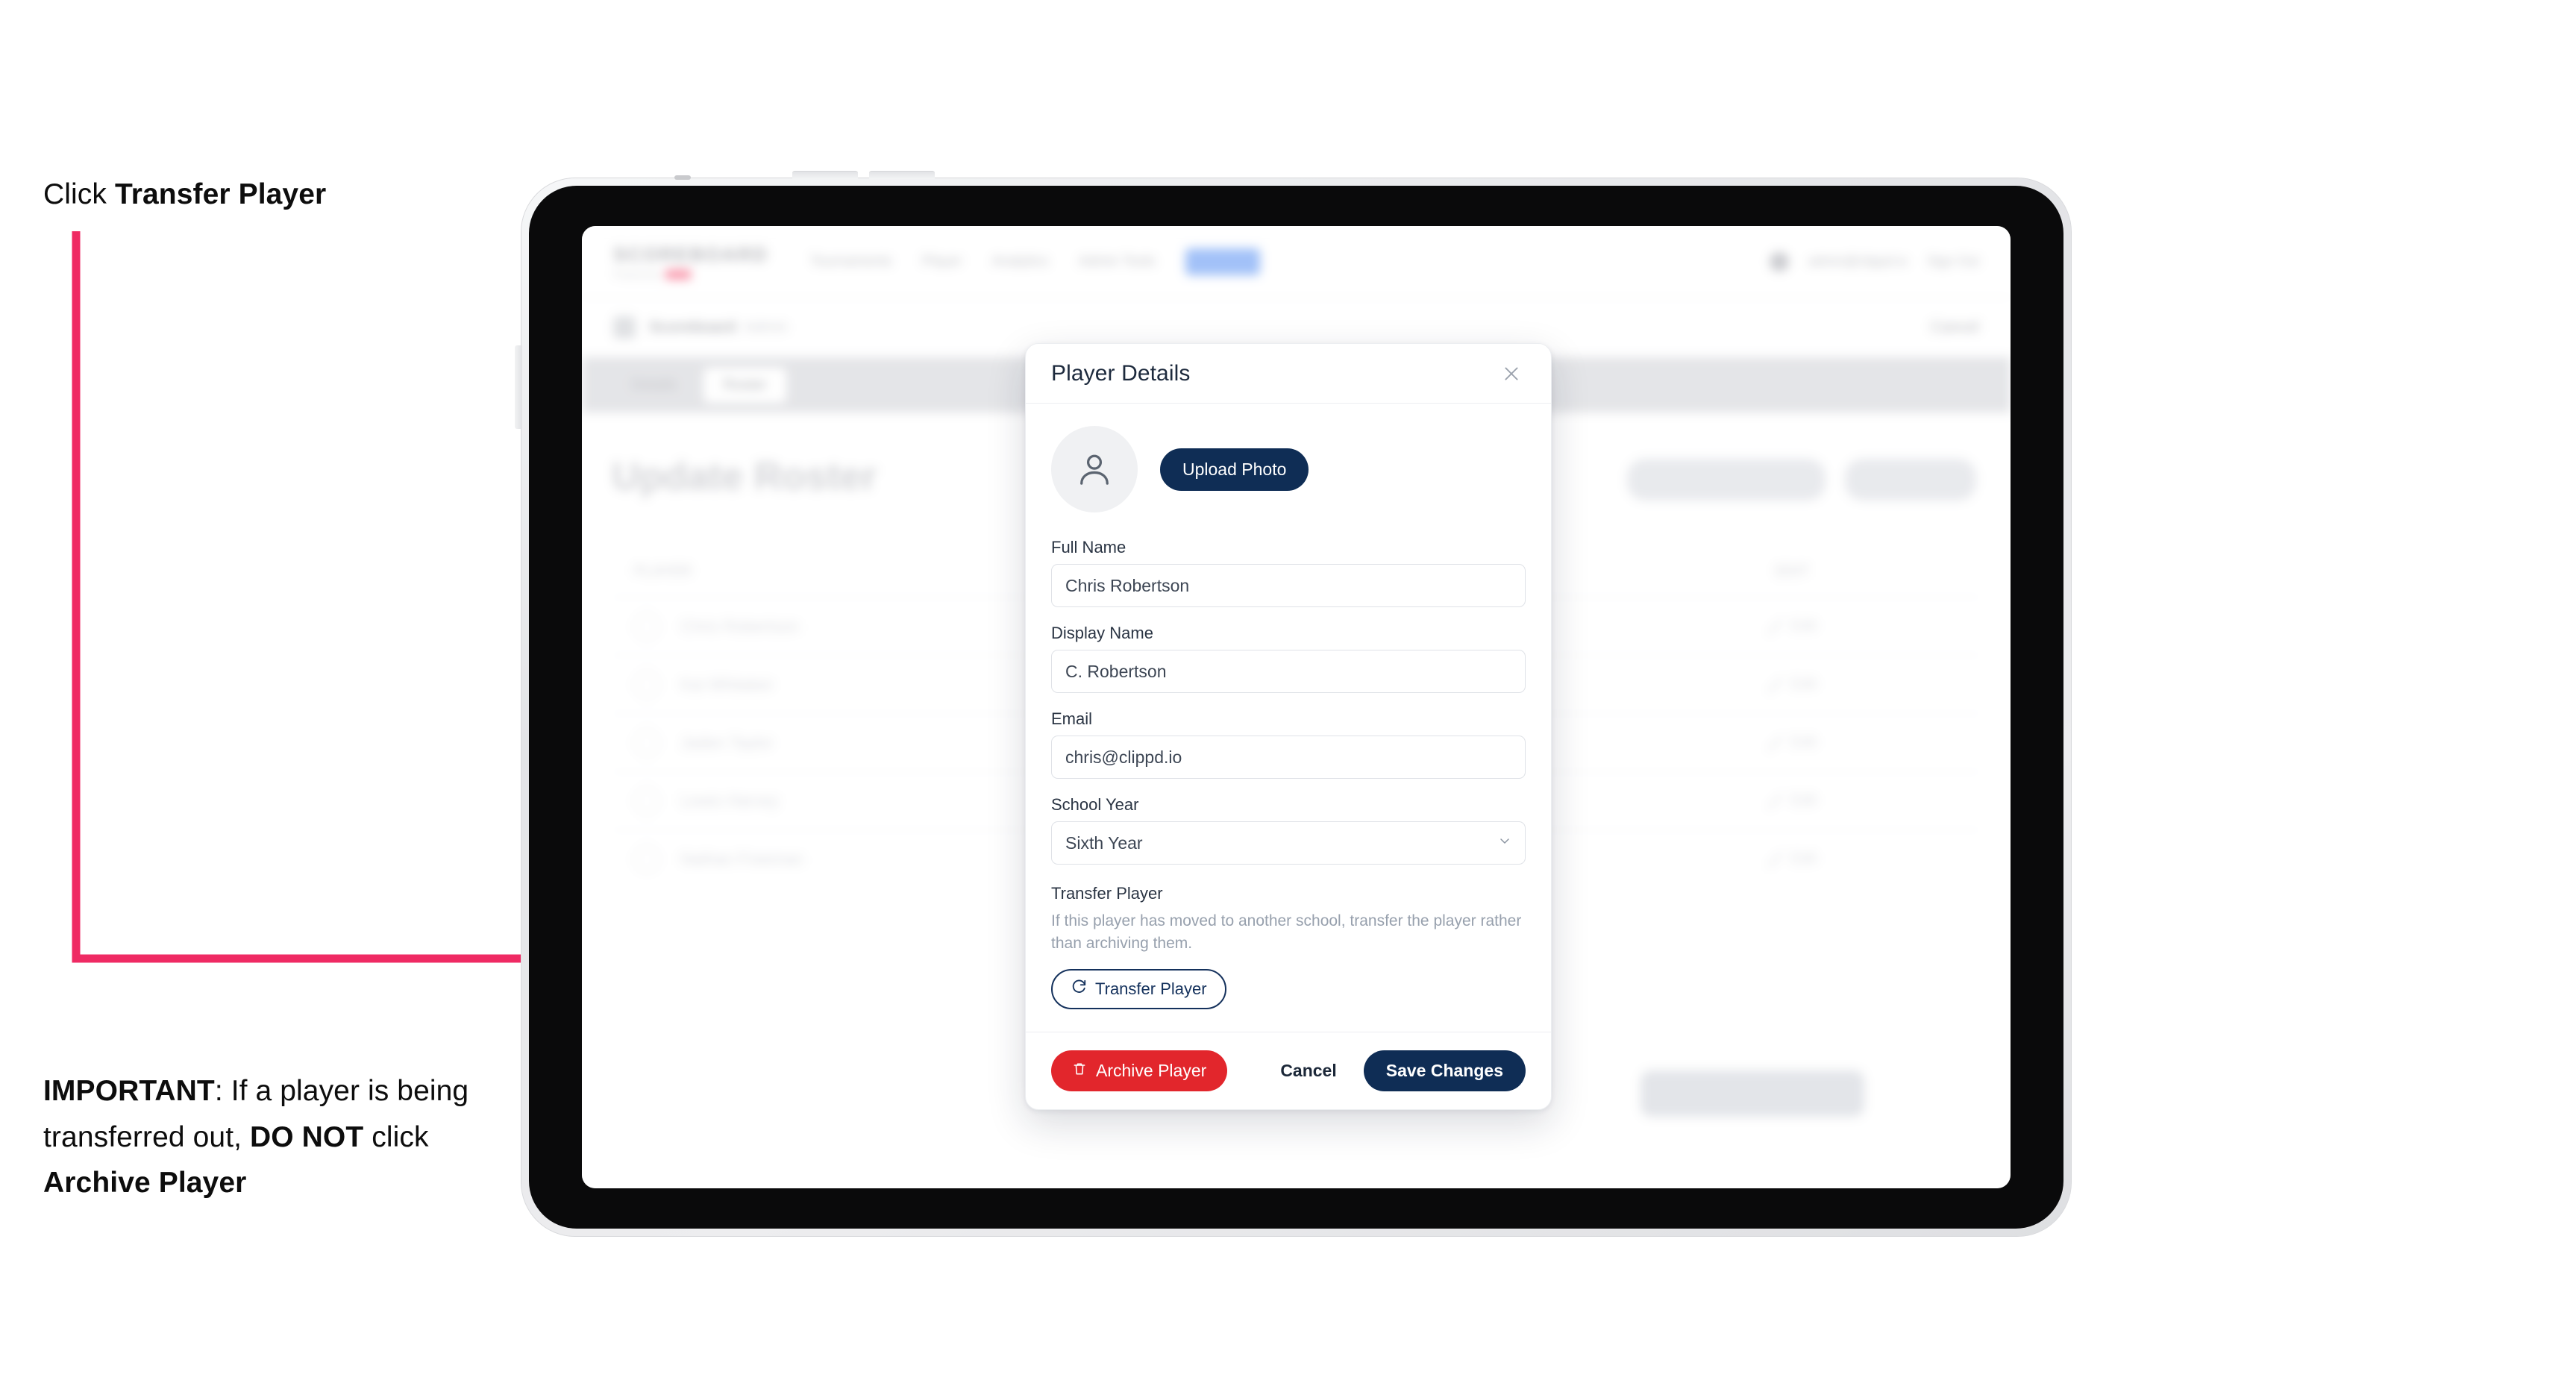 Image resolution: width=2576 pixels, height=1386 pixels. I want to click on camera-dot, so click(682, 177).